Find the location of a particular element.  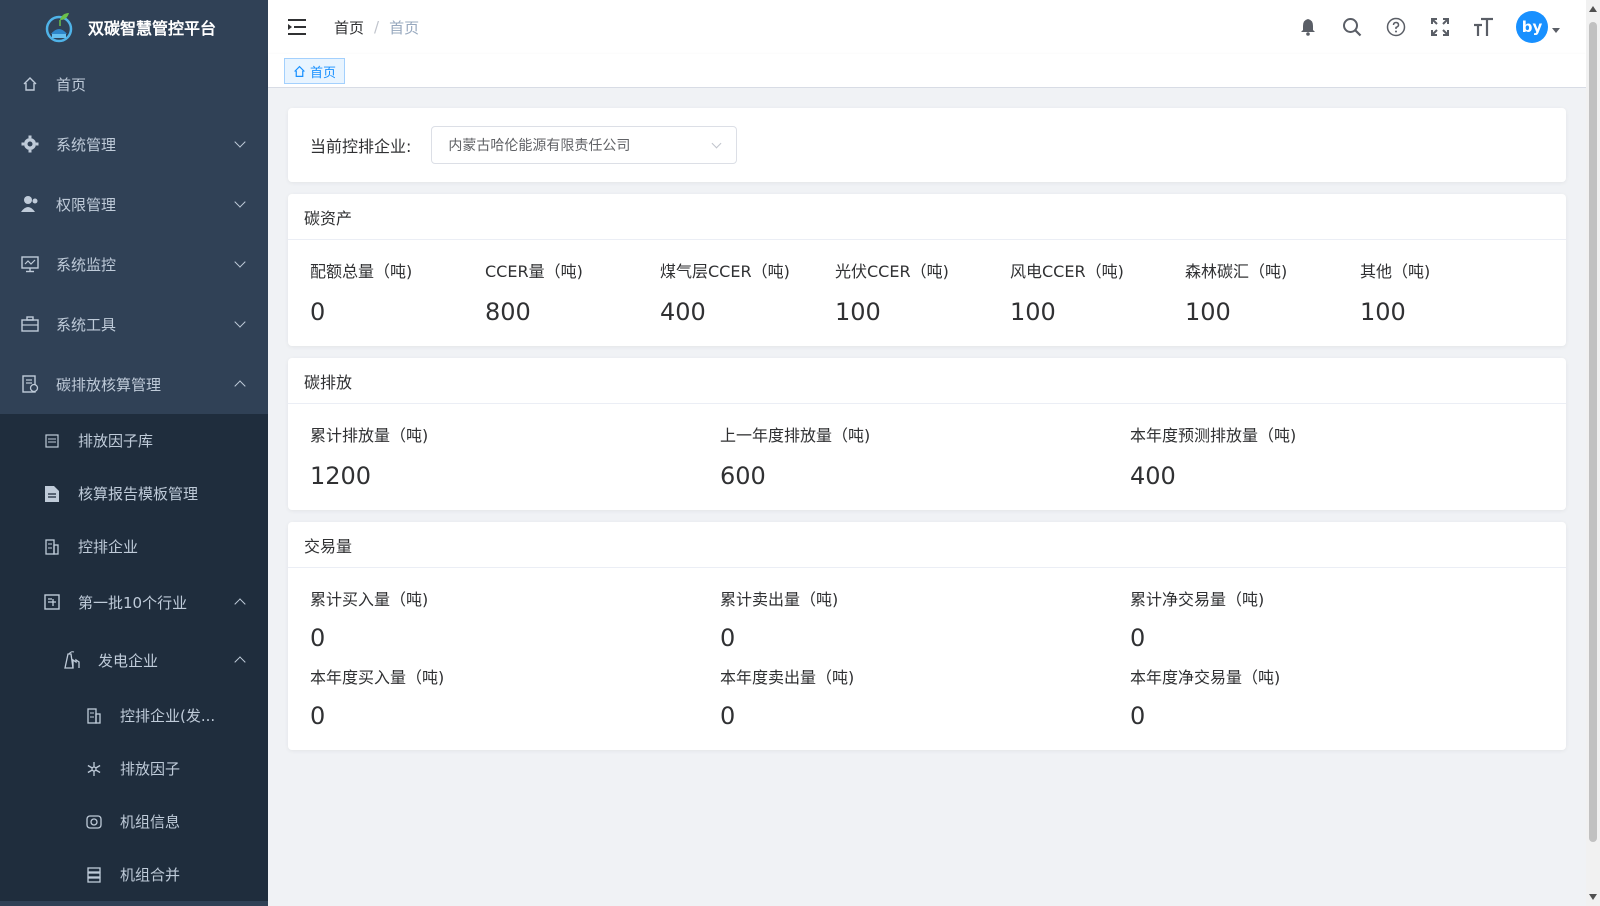

stat-year-sell: 本年度卖出量（吨) 0 is located at coordinates (925, 699).